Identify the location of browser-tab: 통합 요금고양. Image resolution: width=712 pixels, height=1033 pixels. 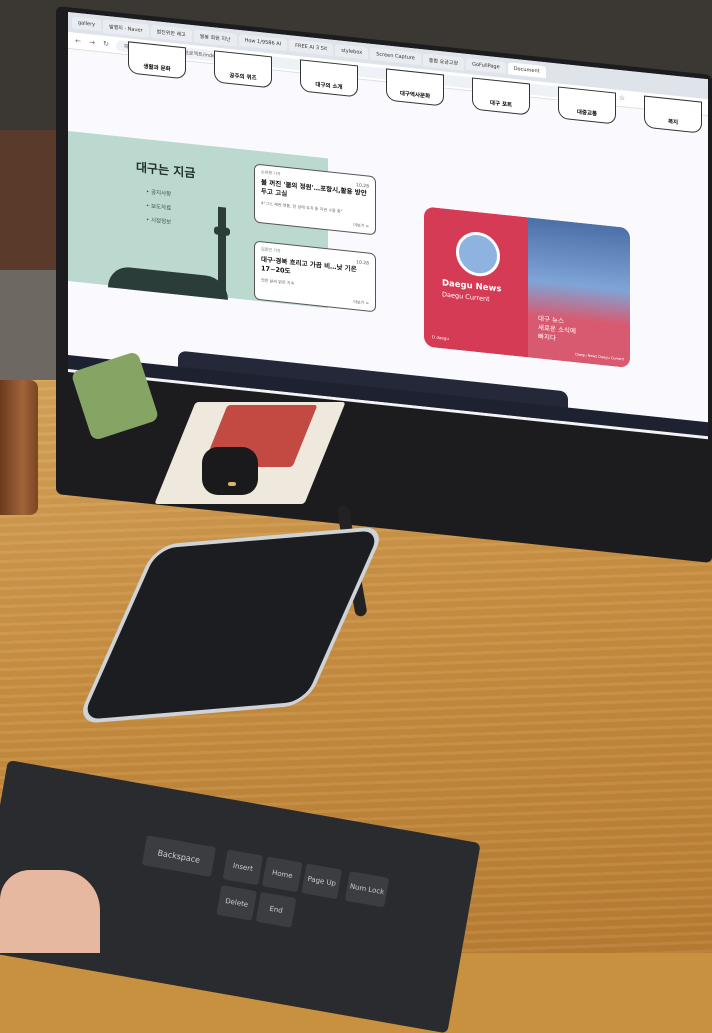
(443, 61).